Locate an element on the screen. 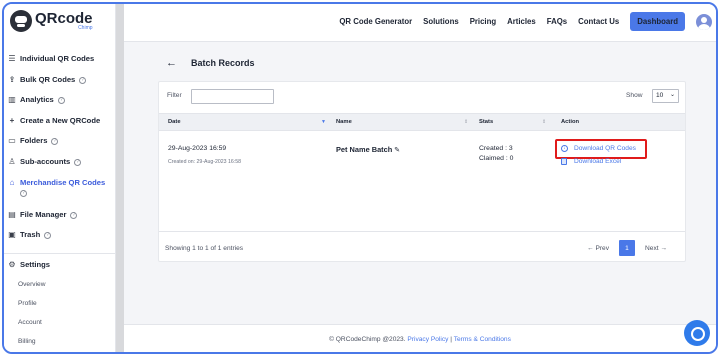  download-qr-codes-link: ↓ Download QR Codes is located at coordinates (598, 148).